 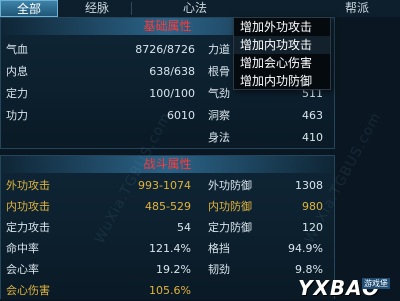 What do you see at coordinates (282, 81) in the screenshot?
I see `dropdown-item-internal-defense: 增加内功防御` at bounding box center [282, 81].